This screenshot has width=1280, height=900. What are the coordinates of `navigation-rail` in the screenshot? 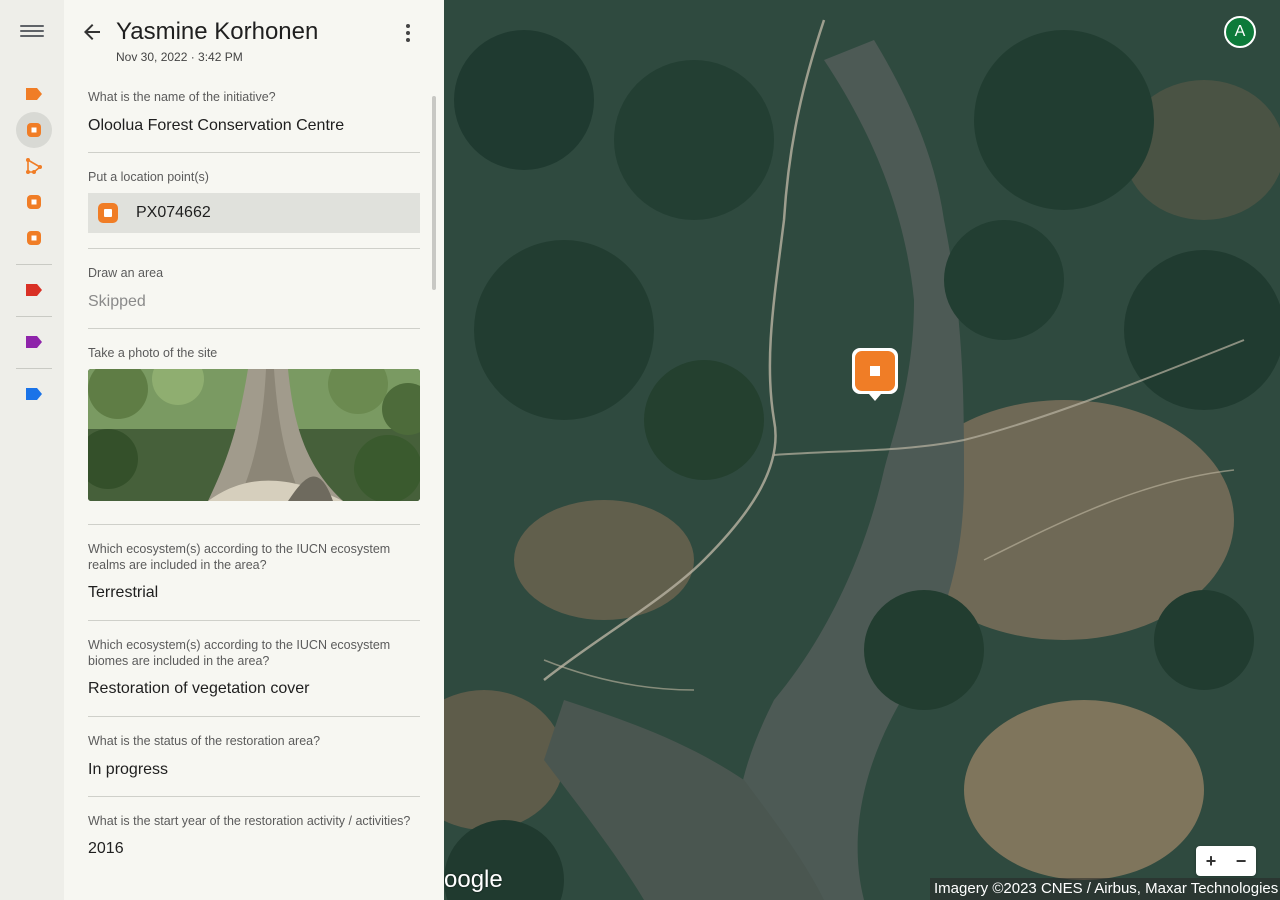 It's located at (32, 450).